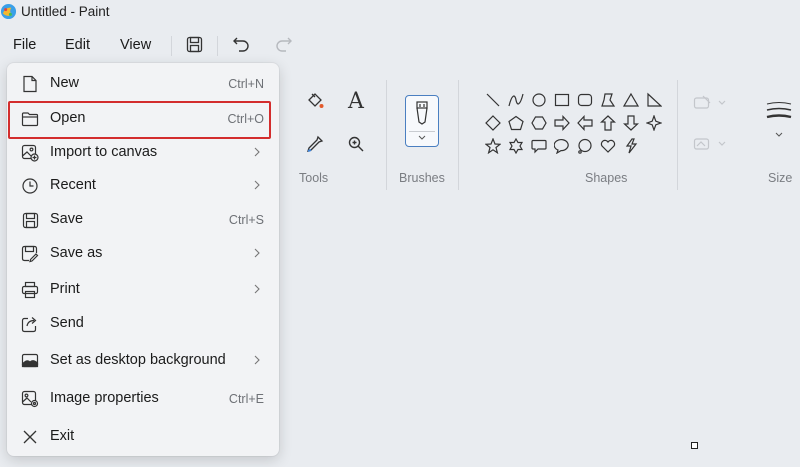 The height and width of the screenshot is (467, 800). What do you see at coordinates (30, 186) in the screenshot?
I see `clock-icon` at bounding box center [30, 186].